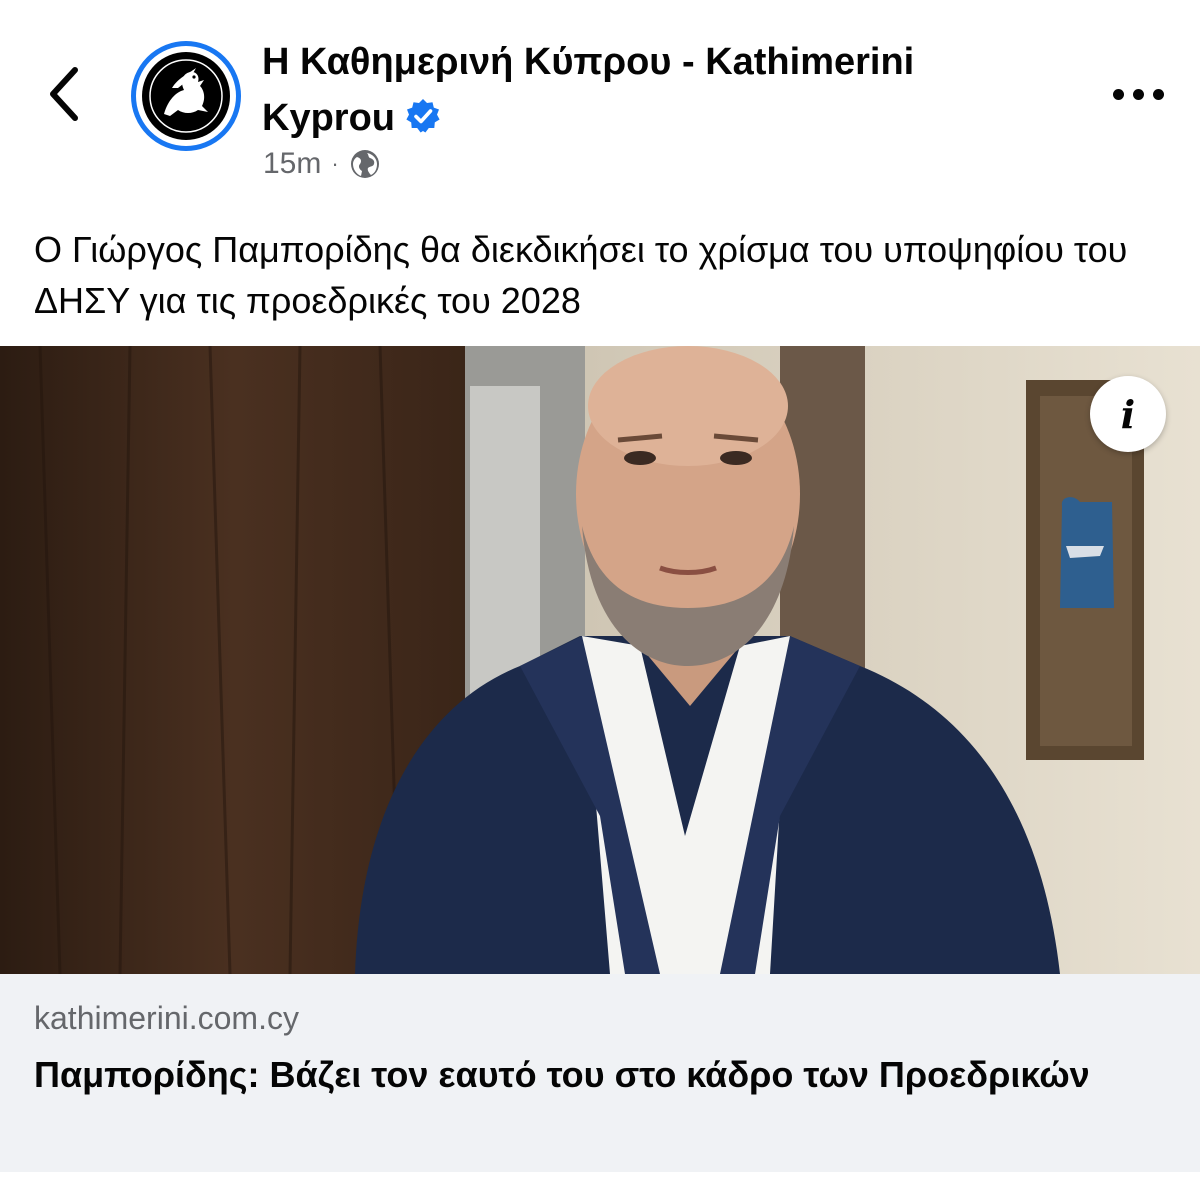  I want to click on page-name-text: Η Καθημερινή Κύπρου - Kathimerini Kyprou, so click(588, 90).